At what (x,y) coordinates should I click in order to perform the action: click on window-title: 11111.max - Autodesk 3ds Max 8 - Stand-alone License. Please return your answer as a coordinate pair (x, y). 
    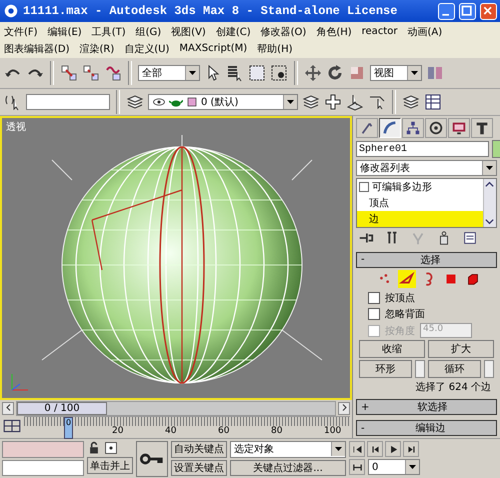
    Looking at the image, I should click on (210, 11).